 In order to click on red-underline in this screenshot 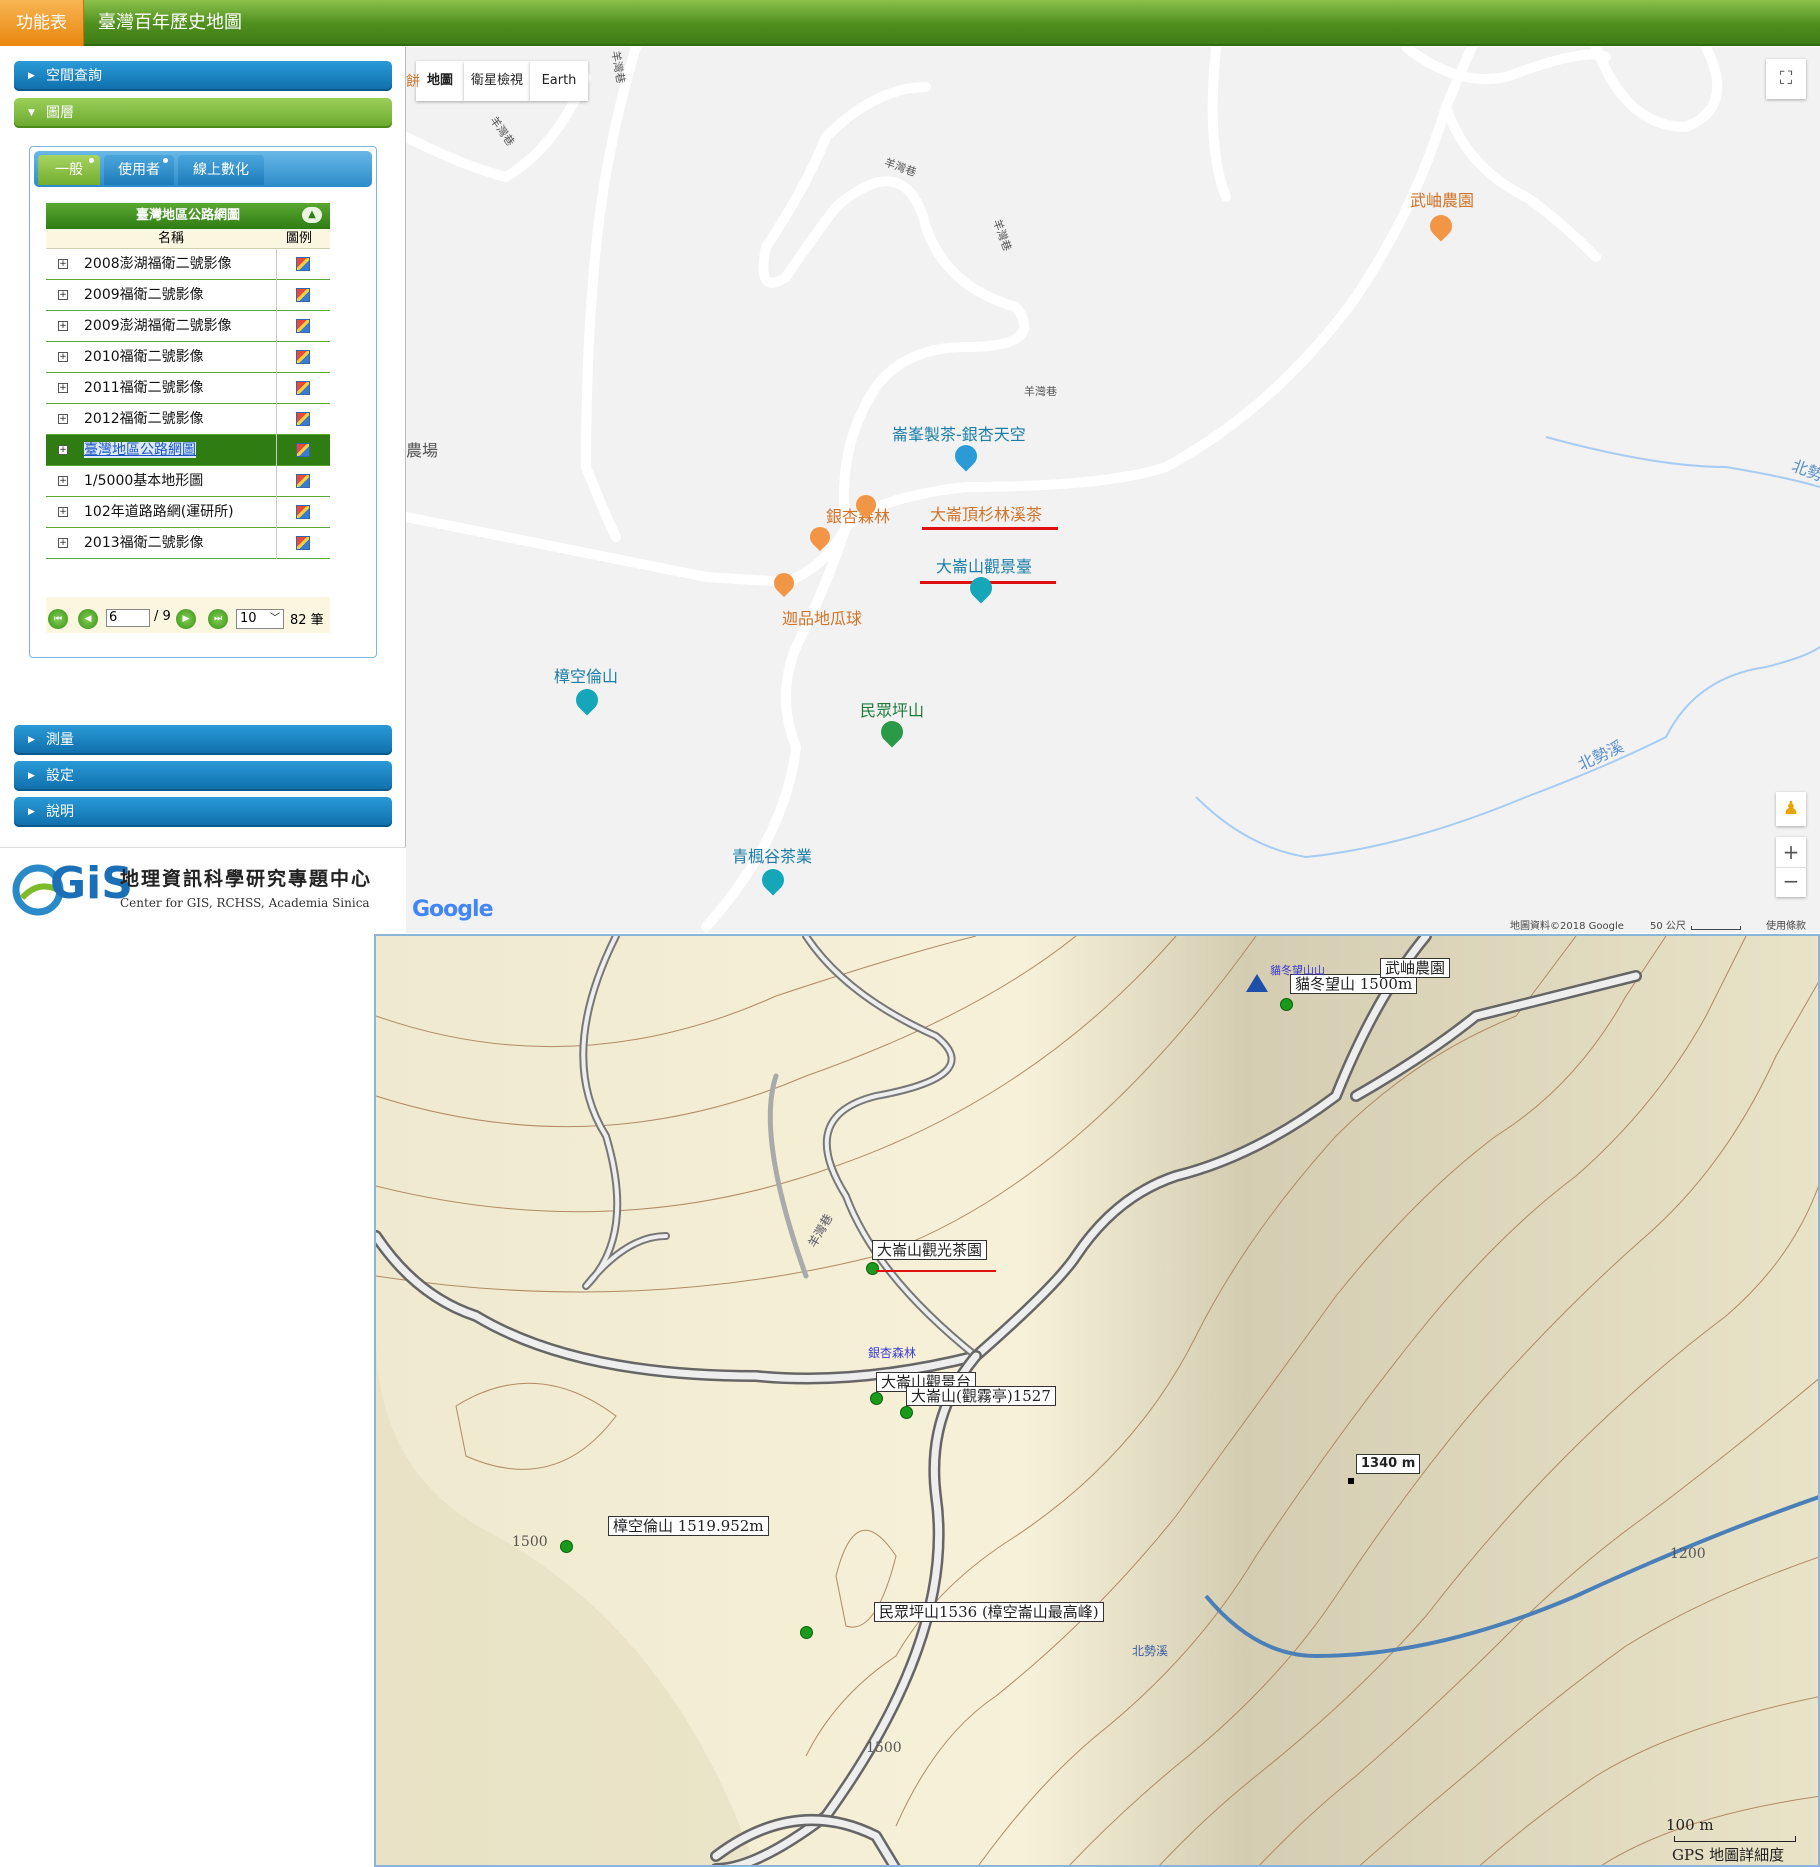, I will do `click(936, 1271)`.